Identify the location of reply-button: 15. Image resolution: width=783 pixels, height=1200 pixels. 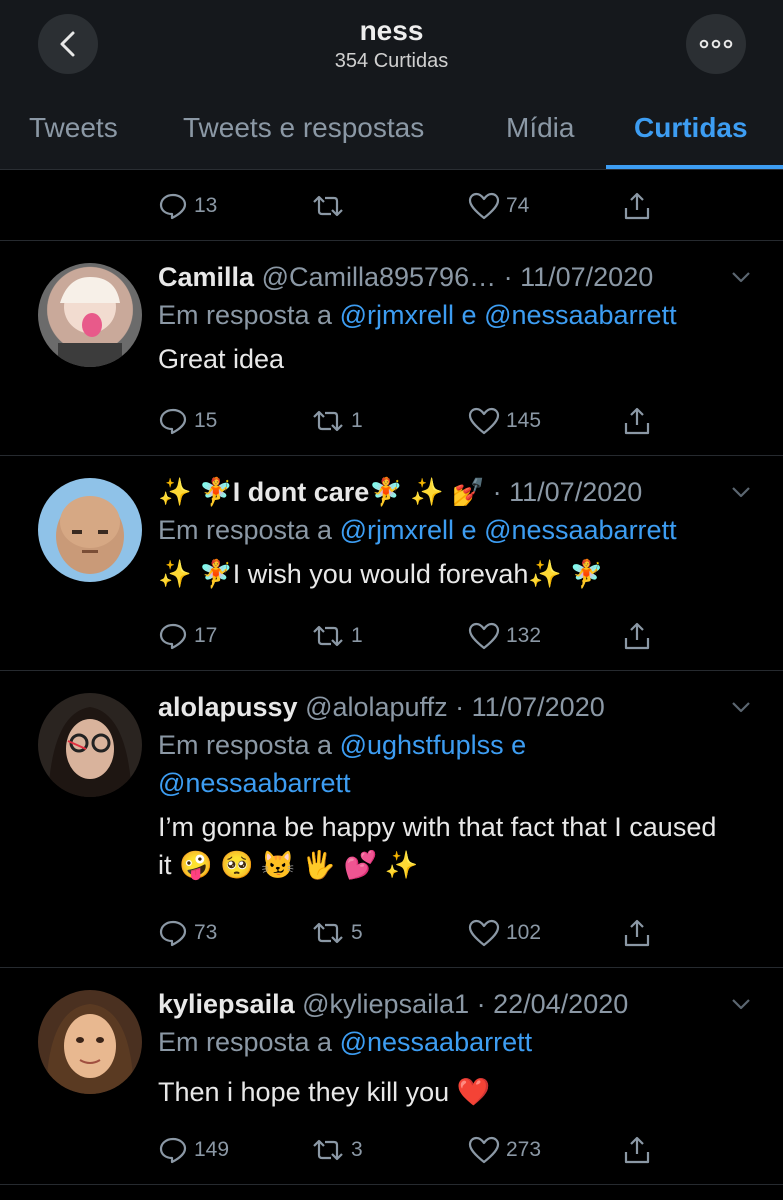
(187, 421).